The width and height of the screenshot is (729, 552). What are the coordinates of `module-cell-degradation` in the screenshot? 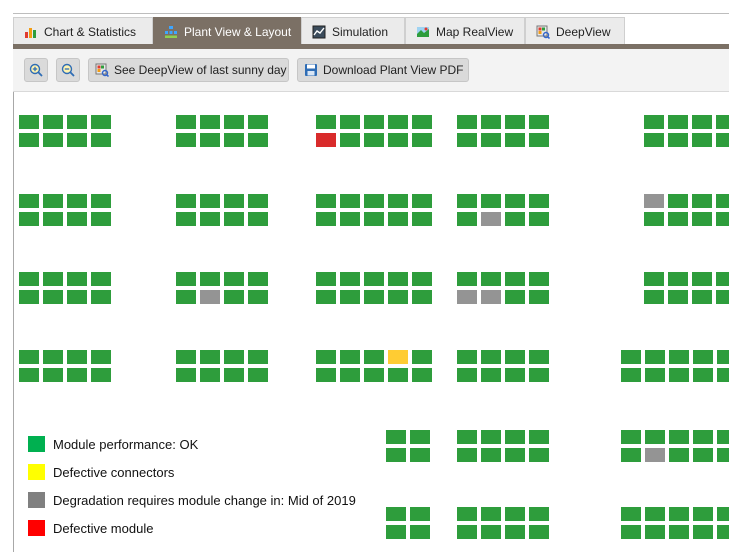 It's located at (491, 219).